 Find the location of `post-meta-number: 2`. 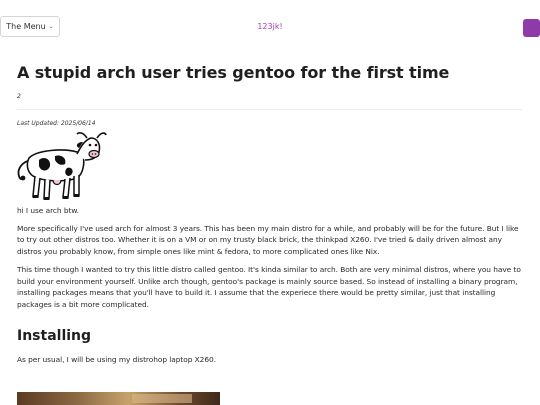

post-meta-number: 2 is located at coordinates (19, 96).